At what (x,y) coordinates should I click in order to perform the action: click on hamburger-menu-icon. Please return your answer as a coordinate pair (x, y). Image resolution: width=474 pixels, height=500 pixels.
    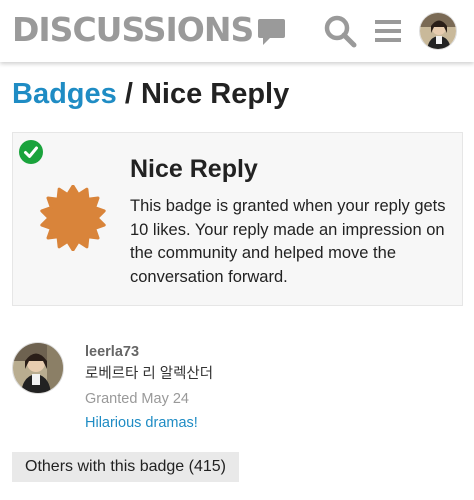
    Looking at the image, I should click on (388, 31).